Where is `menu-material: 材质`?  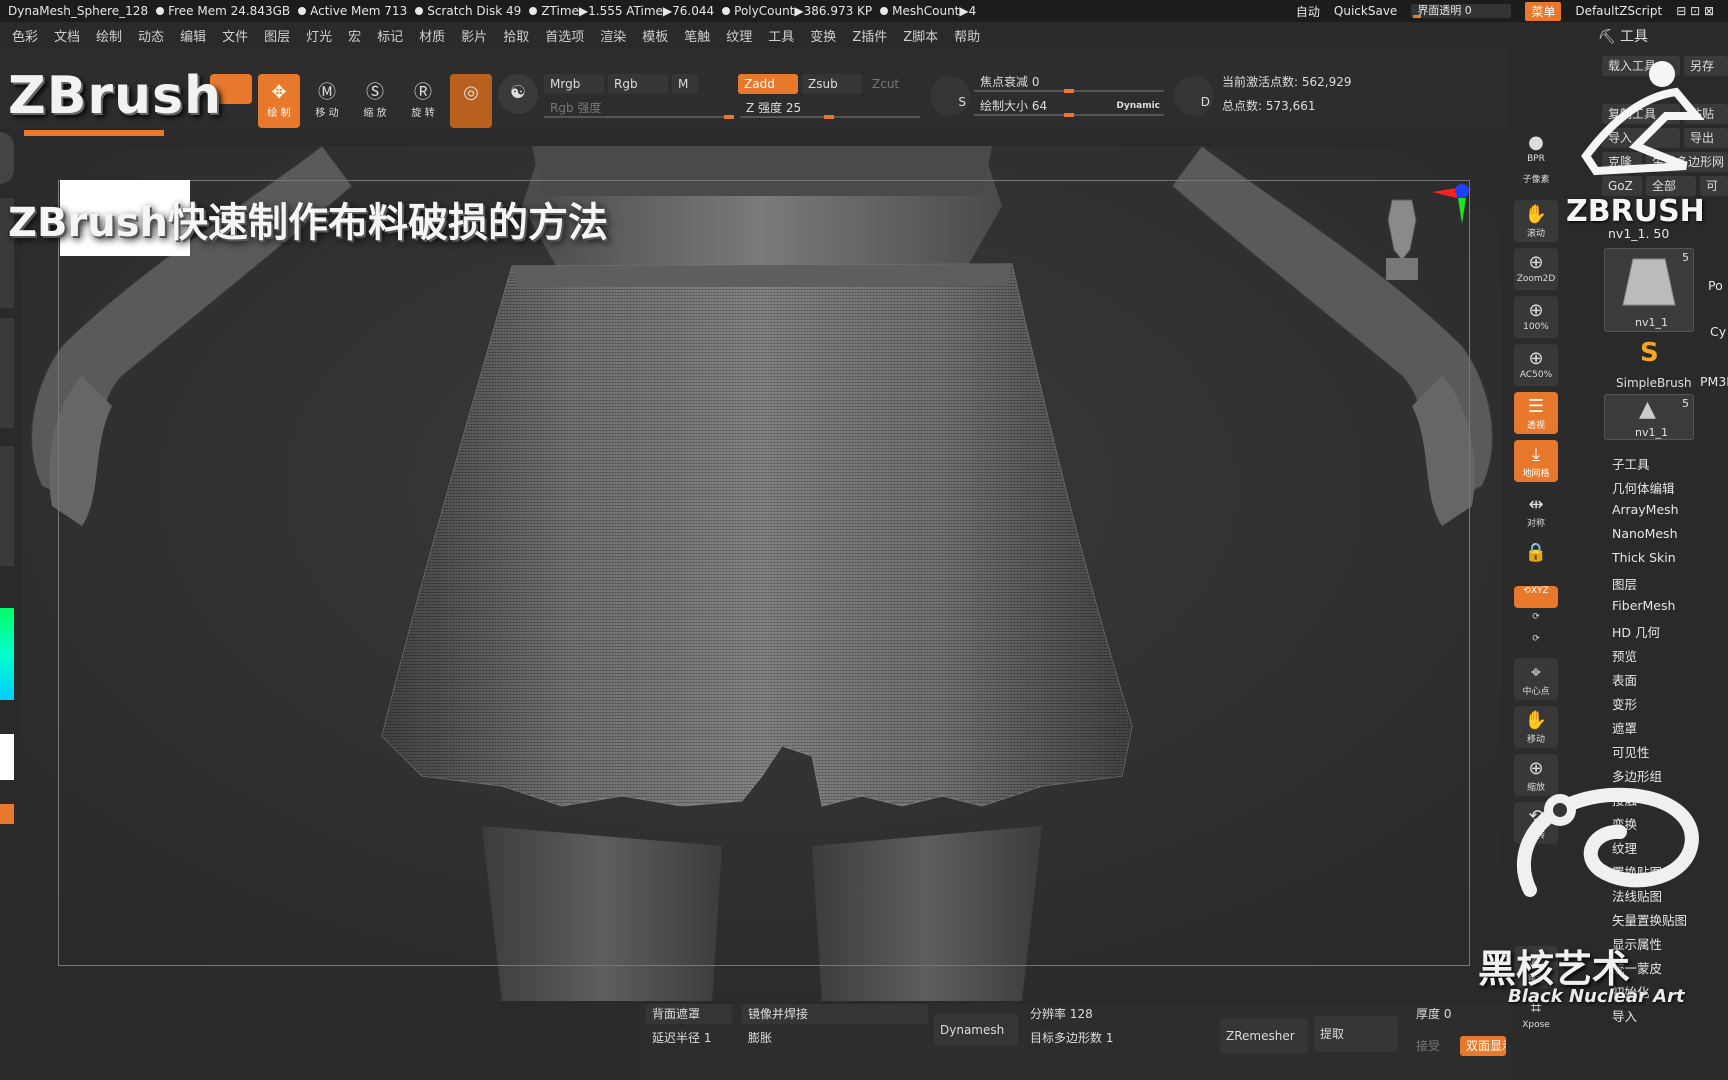 menu-material: 材质 is located at coordinates (432, 35).